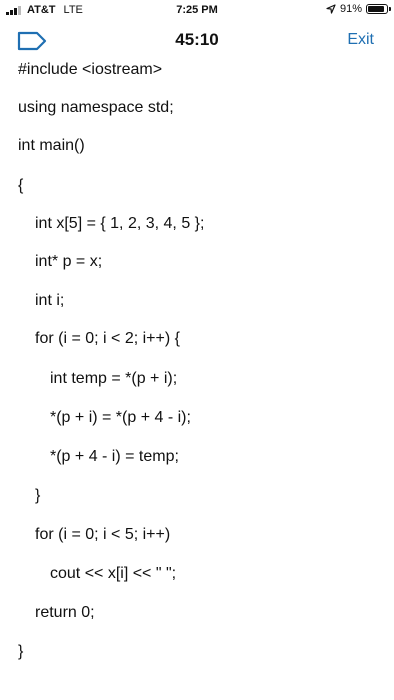 Image resolution: width=394 pixels, height=700 pixels. I want to click on exit-button: Exit, so click(360, 40).